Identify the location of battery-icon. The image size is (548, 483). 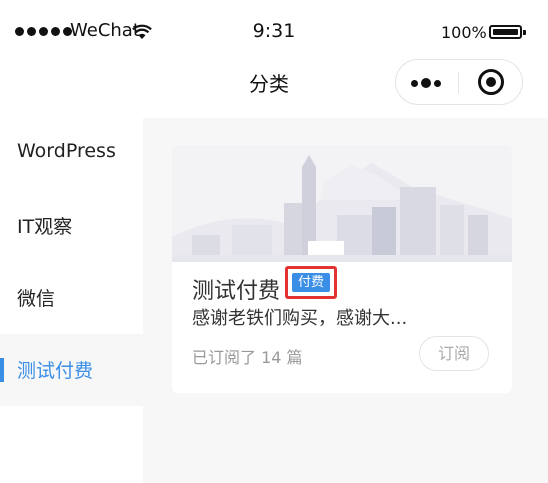
(507, 32).